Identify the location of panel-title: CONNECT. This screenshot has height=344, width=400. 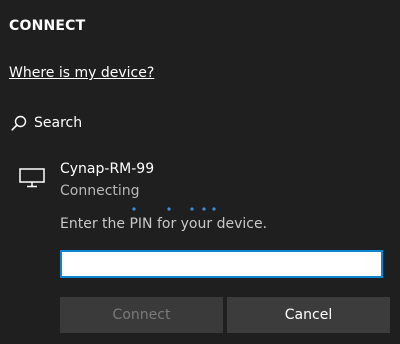
(47, 26).